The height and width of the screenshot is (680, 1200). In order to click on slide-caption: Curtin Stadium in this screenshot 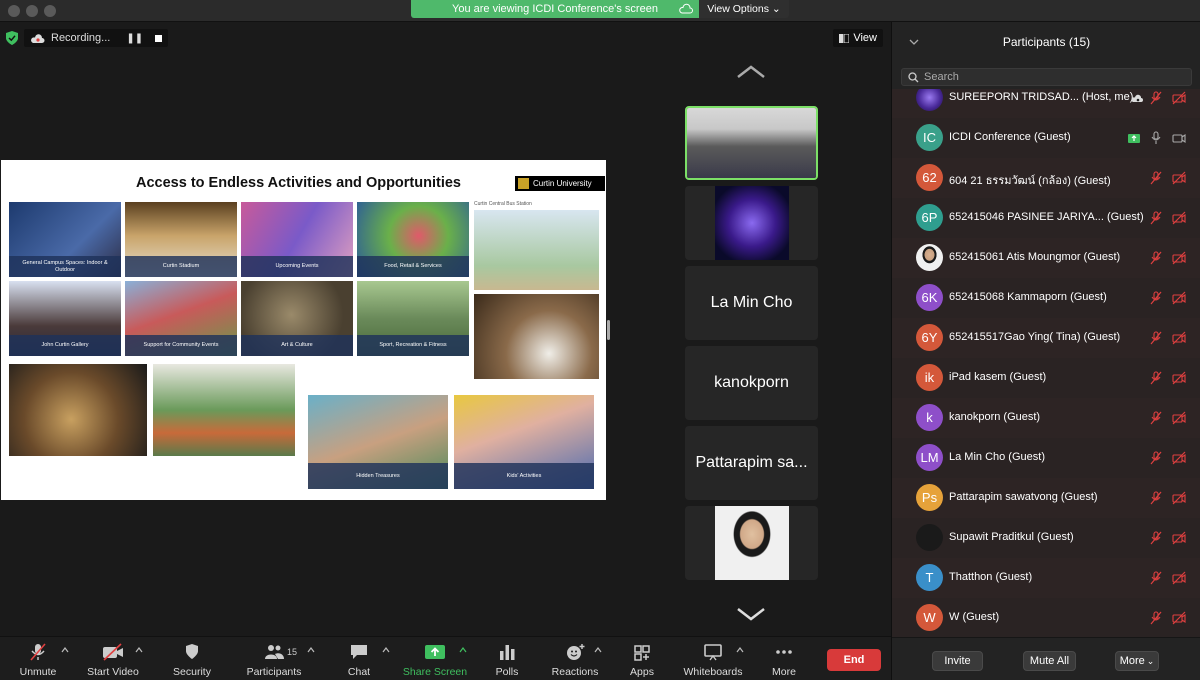, I will do `click(181, 266)`.